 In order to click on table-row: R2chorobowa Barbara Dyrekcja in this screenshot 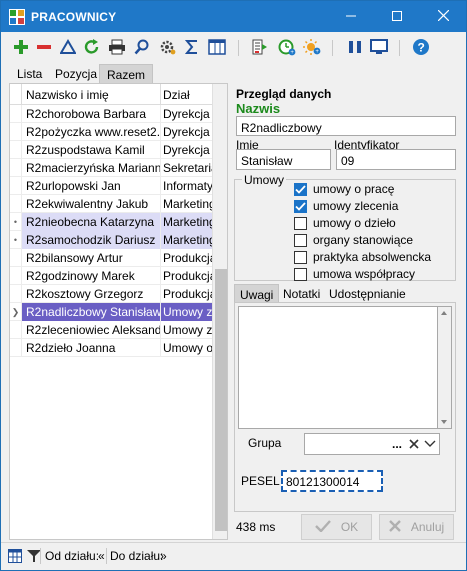, I will do `click(111, 114)`.